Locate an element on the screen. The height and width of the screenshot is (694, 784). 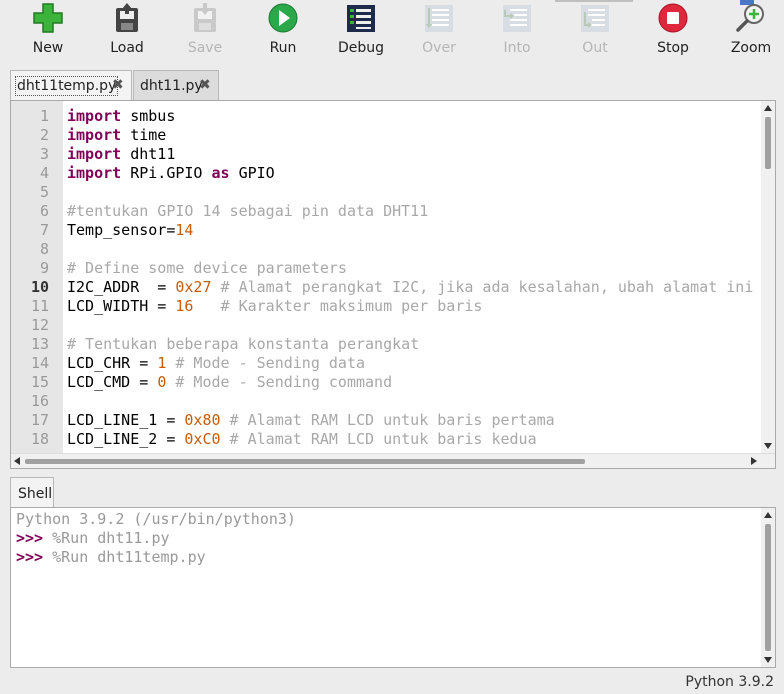
line-number: 8 is located at coordinates (44, 249).